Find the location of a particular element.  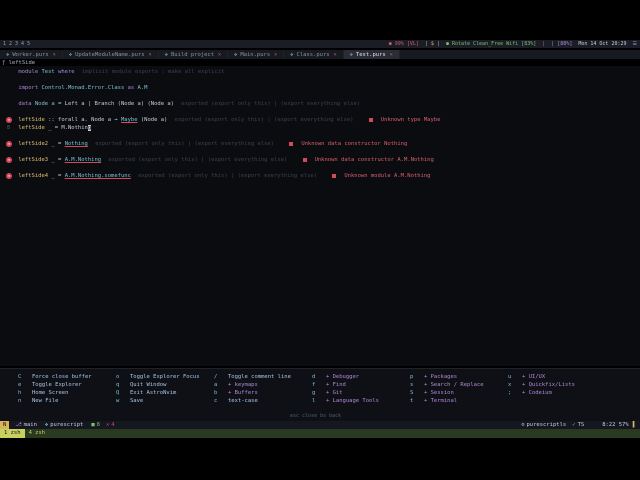

tab-worker: ❖ Worker.purs × is located at coordinates (31, 54).